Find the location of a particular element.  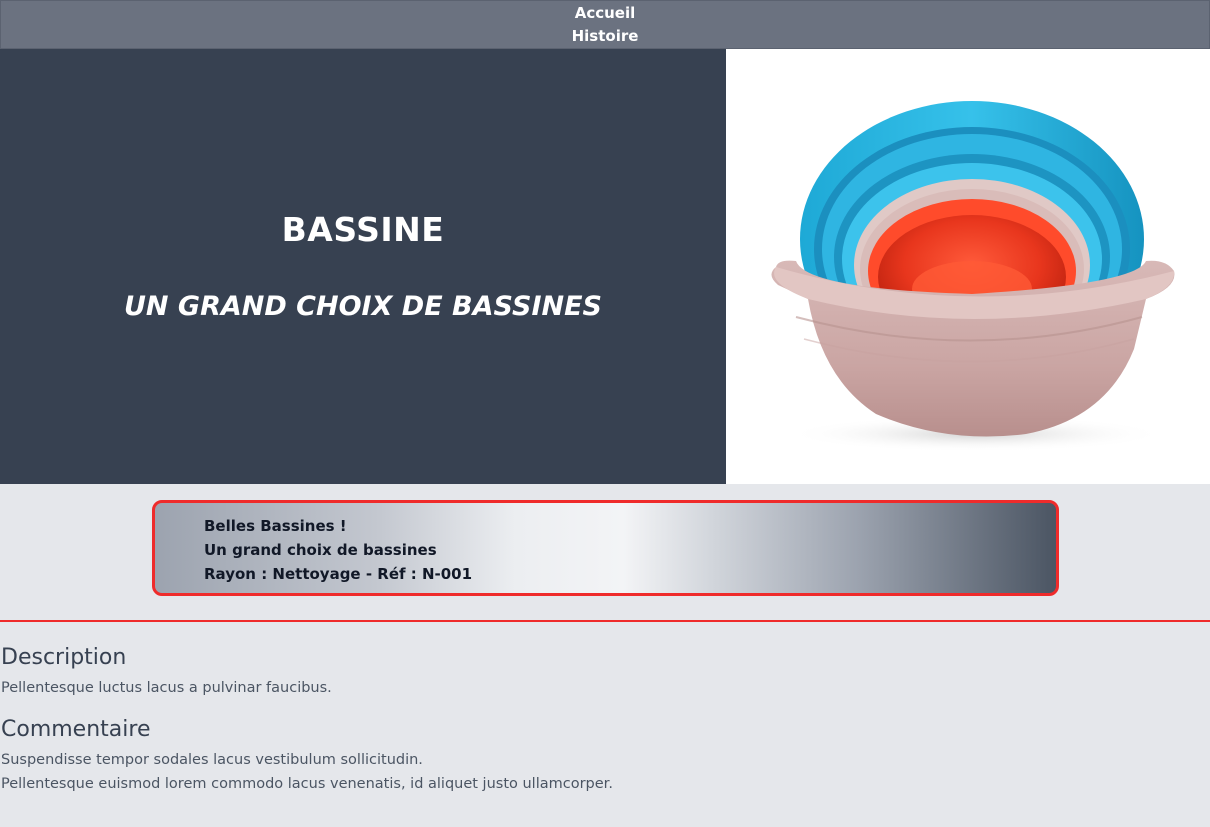

hero-subtitle: UN GRAND CHOIX DE BASSINES is located at coordinates (363, 306).